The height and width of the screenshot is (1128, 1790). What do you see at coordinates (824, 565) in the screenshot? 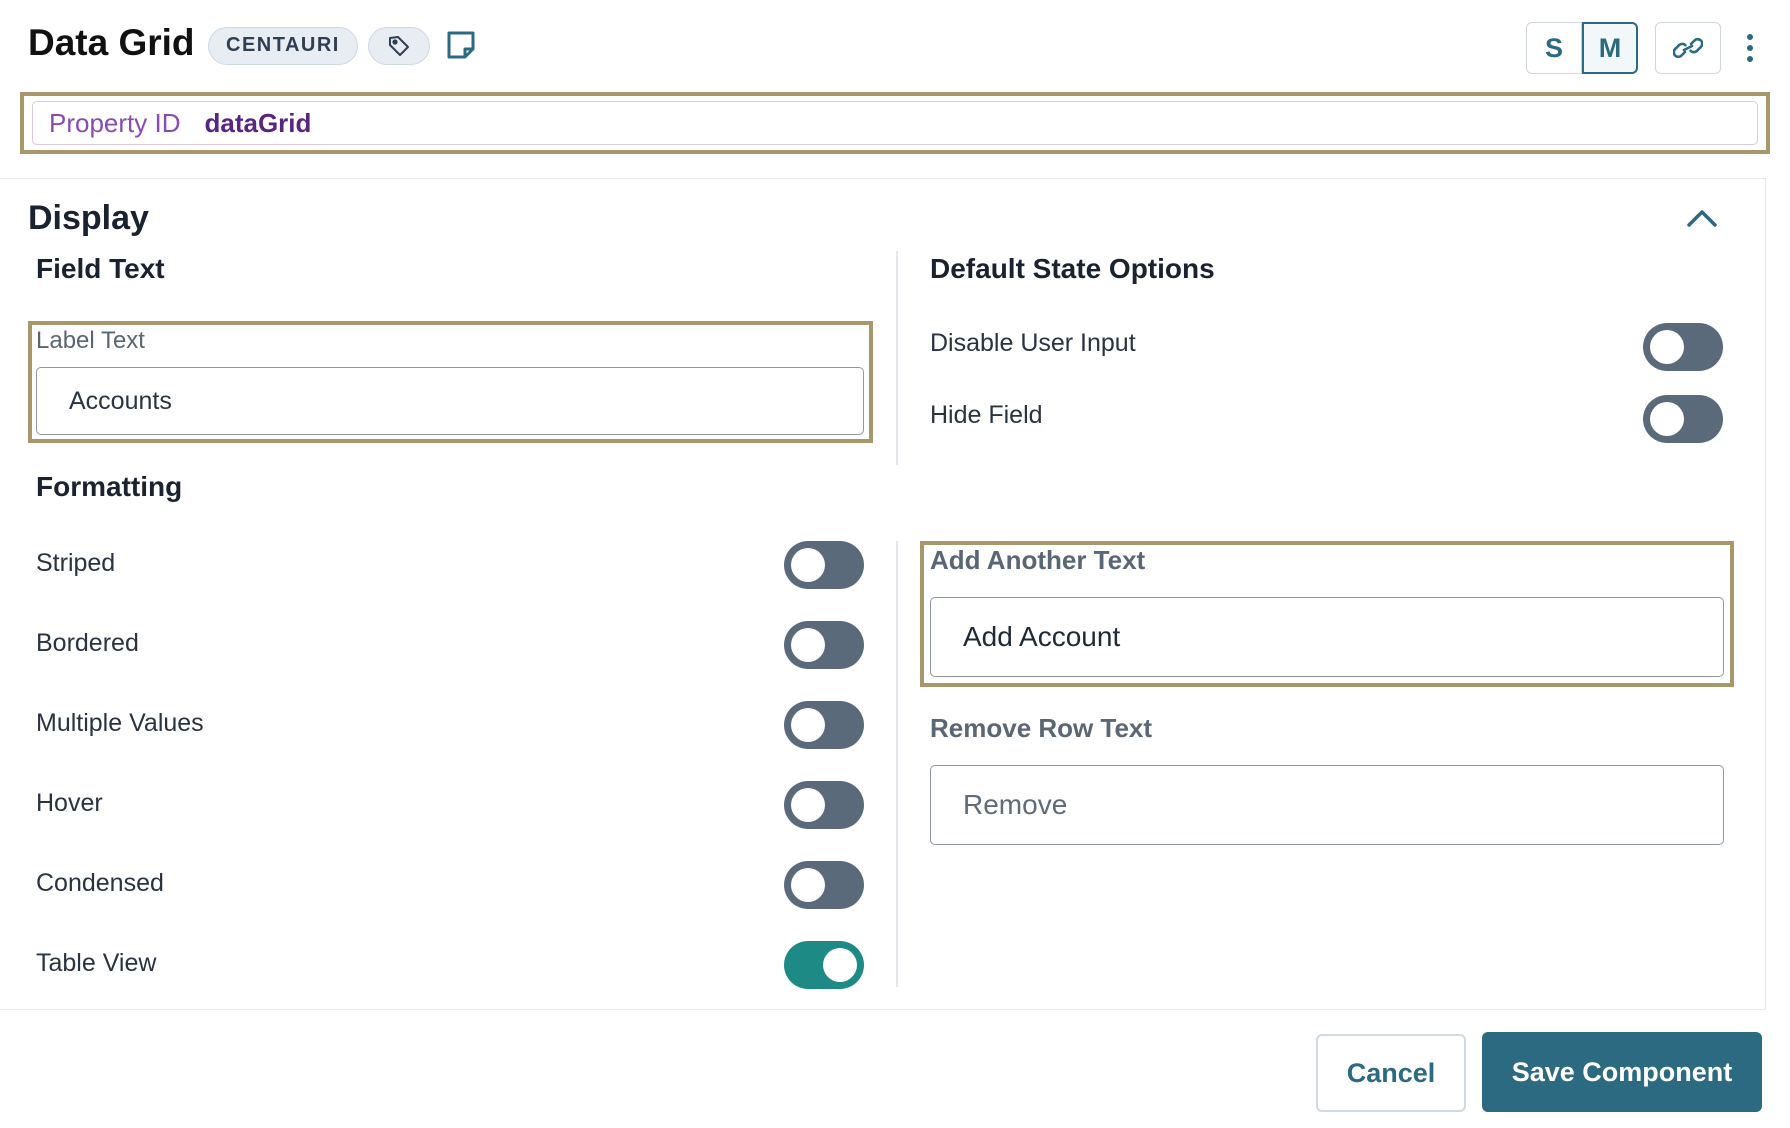
I see `striped-toggle` at bounding box center [824, 565].